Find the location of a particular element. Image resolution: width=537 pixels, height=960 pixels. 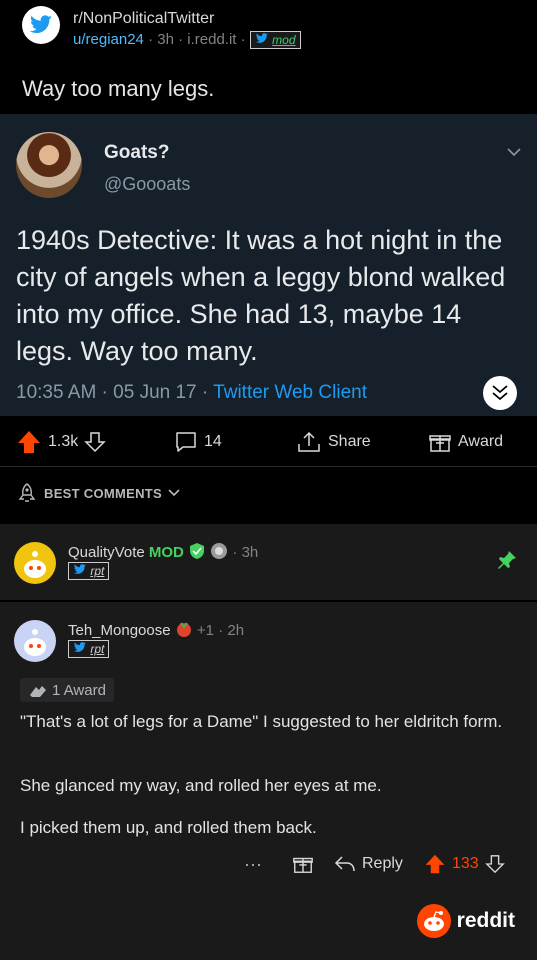

tweet-handle: @Goooats is located at coordinates (147, 184).